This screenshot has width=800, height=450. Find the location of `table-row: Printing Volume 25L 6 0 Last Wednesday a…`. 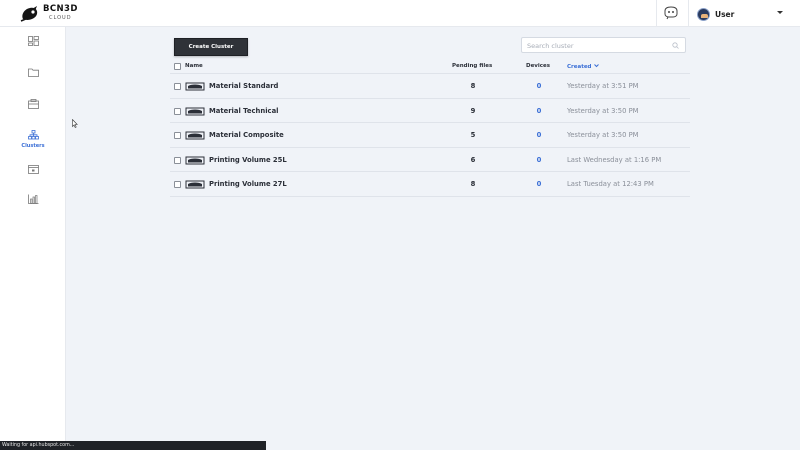

table-row: Printing Volume 25L 6 0 Last Wednesday a… is located at coordinates (430, 160).